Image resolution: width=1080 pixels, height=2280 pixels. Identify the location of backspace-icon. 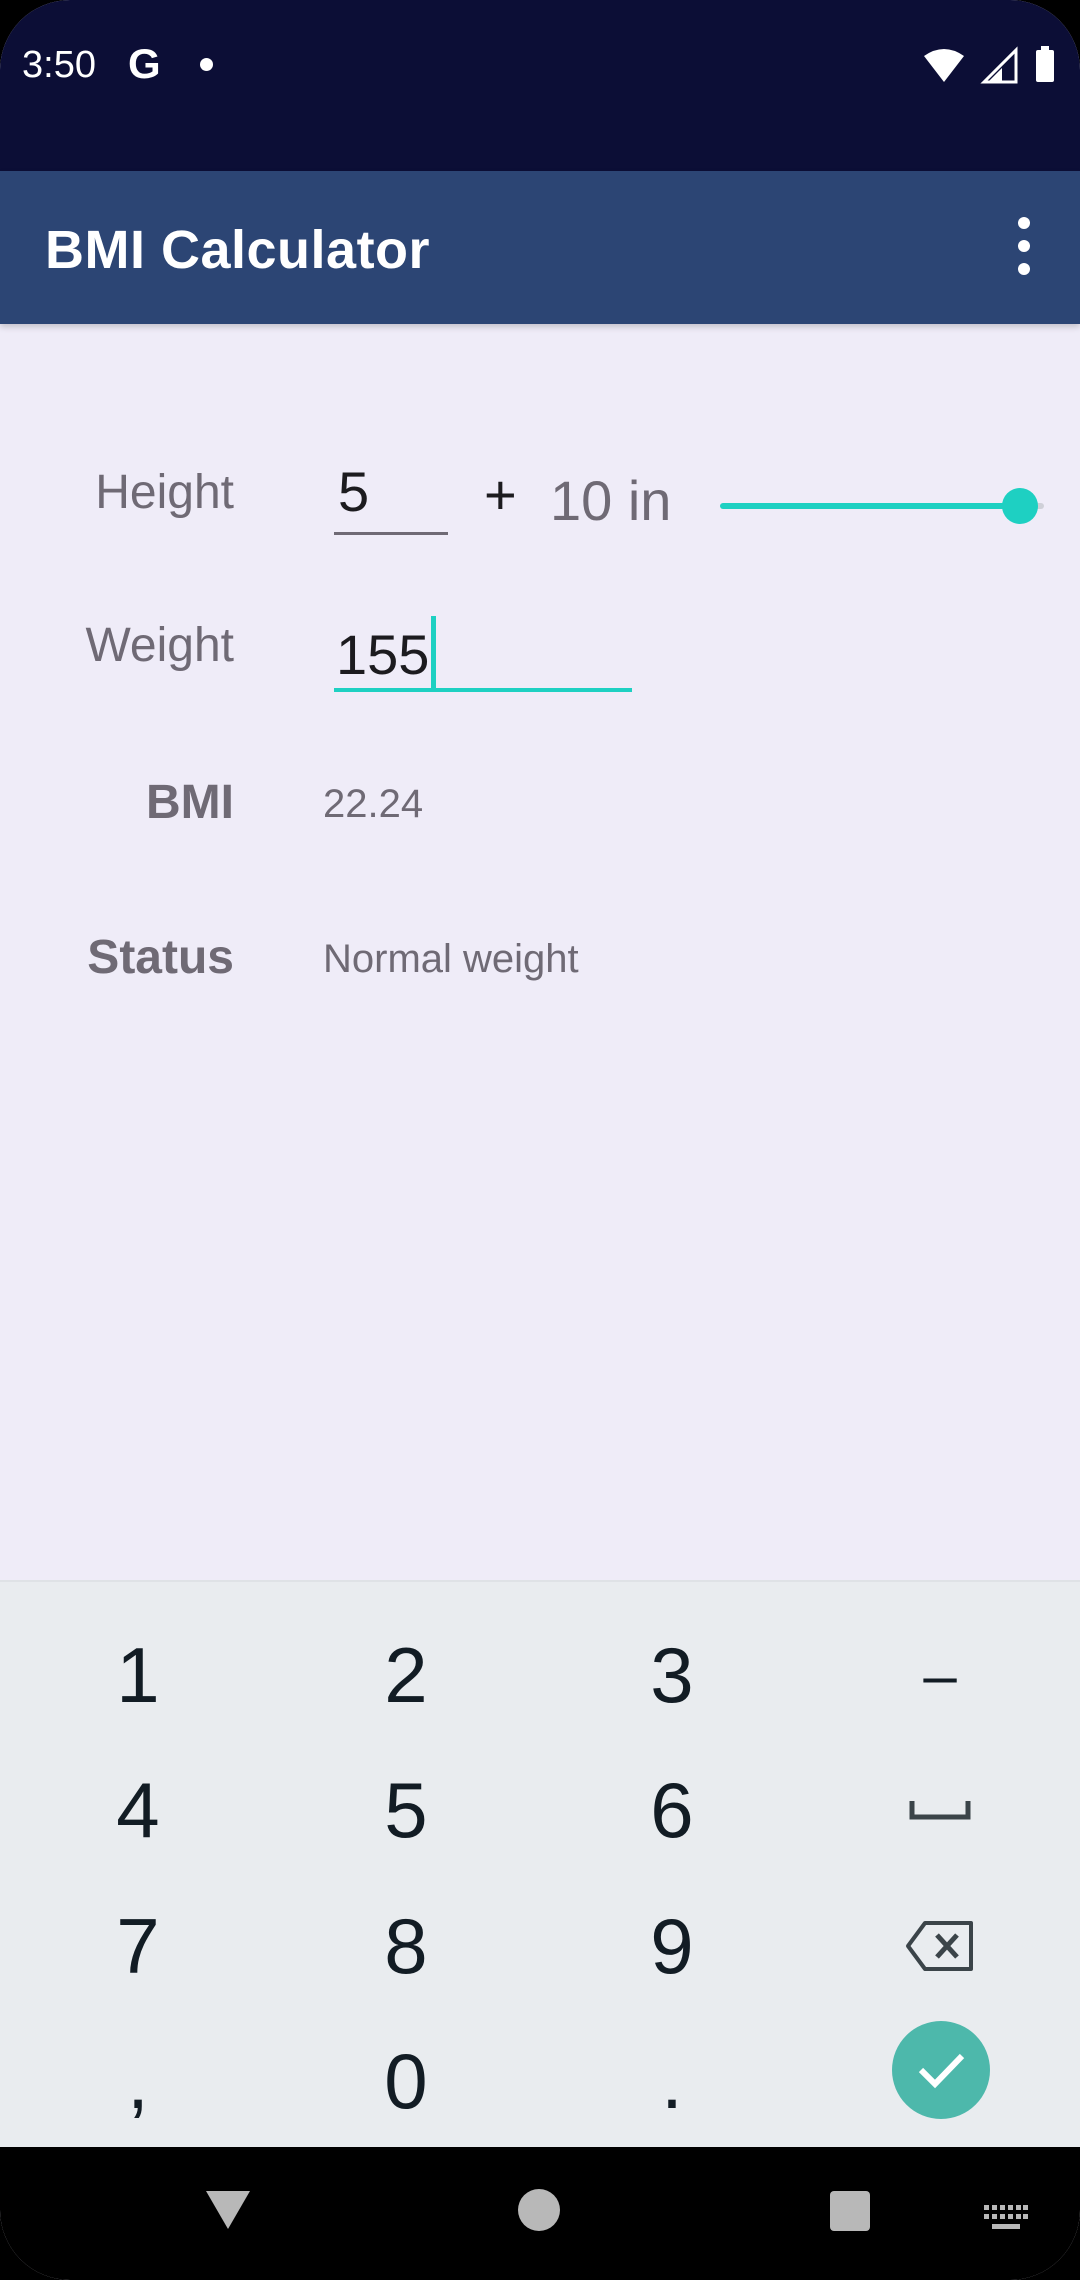
(939, 1946).